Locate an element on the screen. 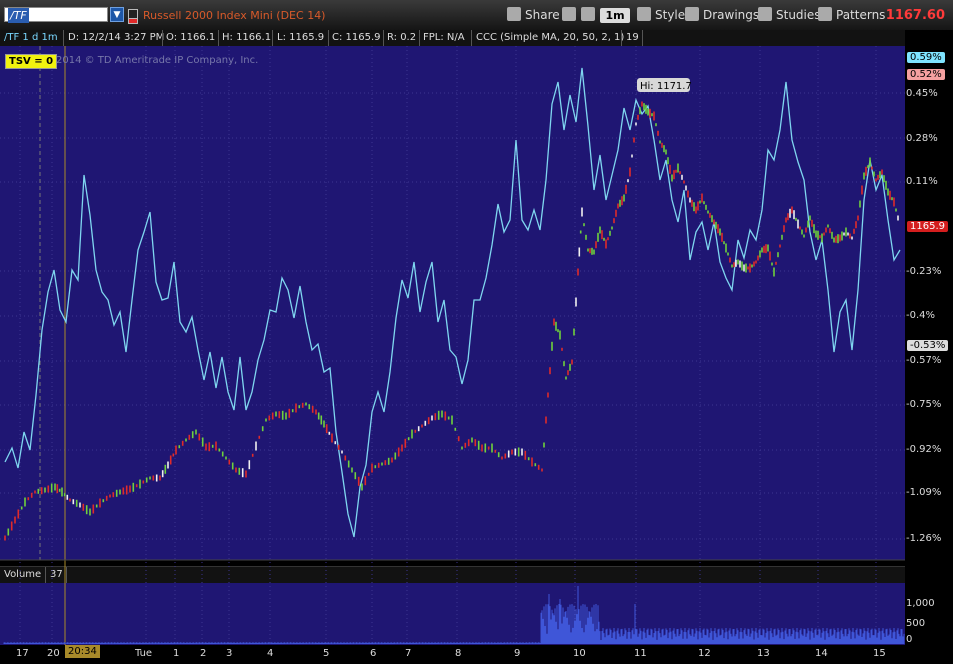  price-axis-label: 0.45% is located at coordinates (922, 93).